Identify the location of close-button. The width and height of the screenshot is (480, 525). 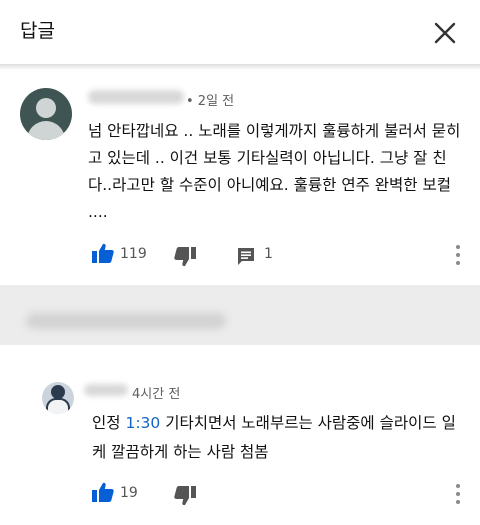
(445, 33).